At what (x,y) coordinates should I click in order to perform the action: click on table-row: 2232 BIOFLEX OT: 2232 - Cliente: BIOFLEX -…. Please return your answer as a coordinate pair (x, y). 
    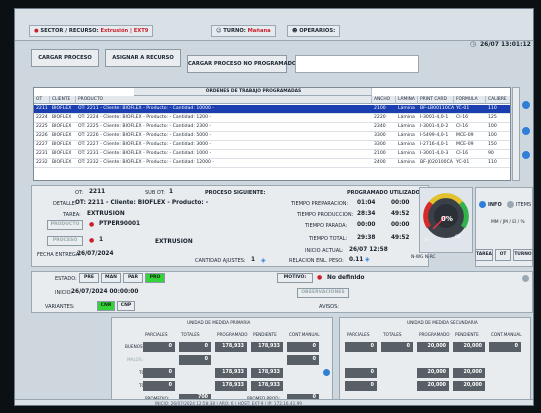
    Looking at the image, I should click on (272, 163).